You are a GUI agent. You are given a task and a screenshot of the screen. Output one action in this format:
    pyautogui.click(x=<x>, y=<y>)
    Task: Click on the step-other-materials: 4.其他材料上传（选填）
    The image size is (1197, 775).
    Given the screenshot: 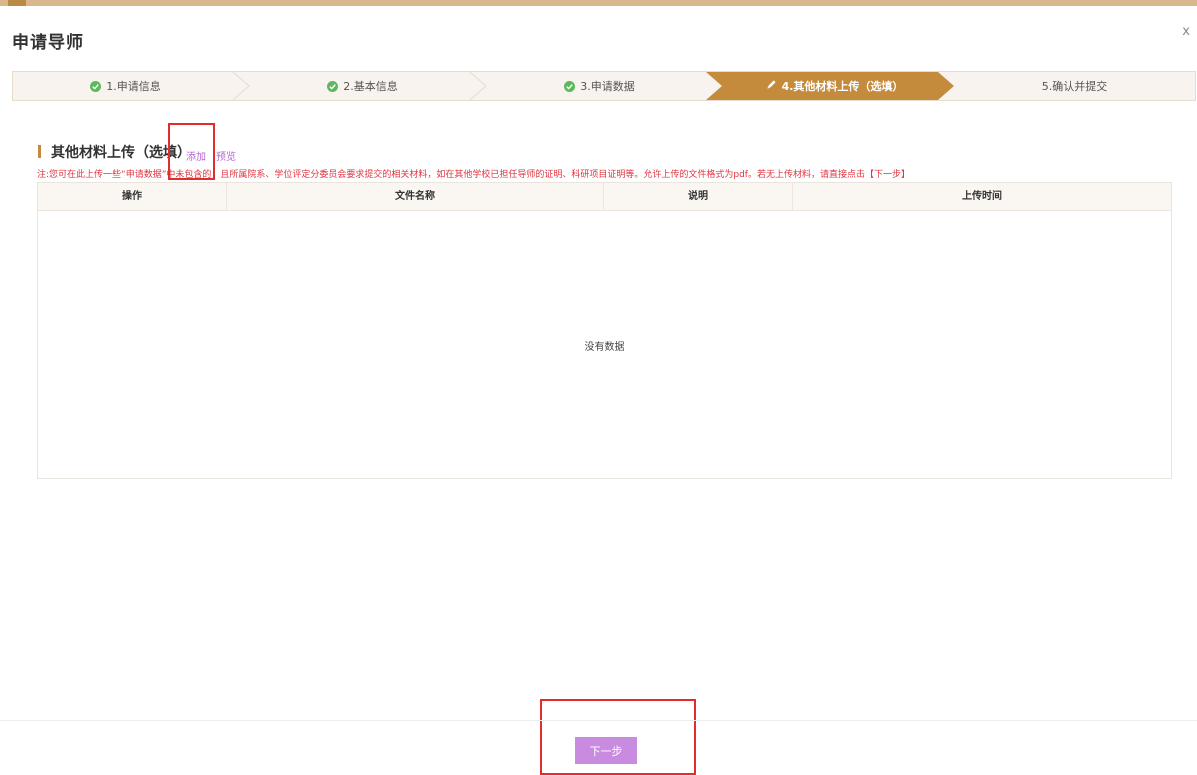 What is the action you would take?
    pyautogui.click(x=834, y=86)
    